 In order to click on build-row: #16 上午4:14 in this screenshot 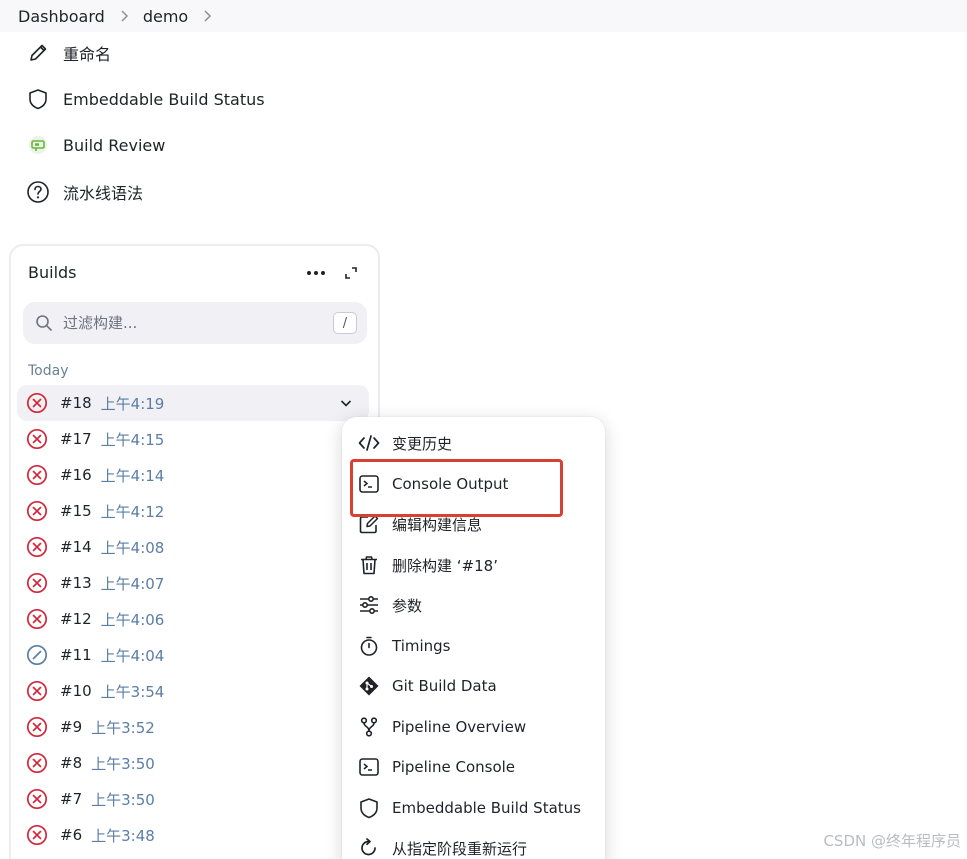, I will do `click(193, 475)`.